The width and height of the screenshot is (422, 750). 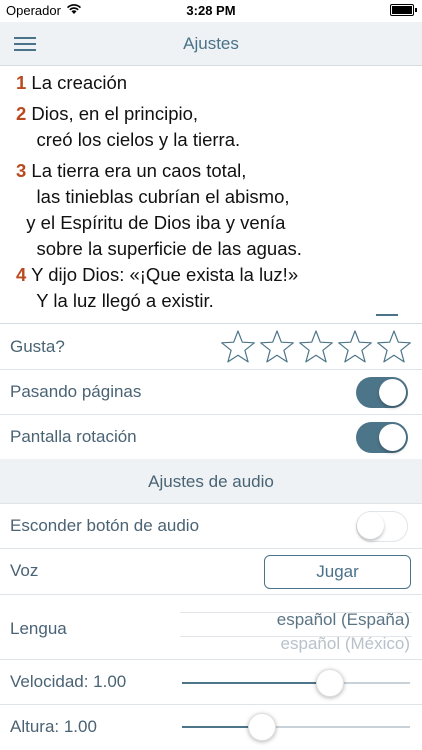 I want to click on section-title: Ajustes de audio, so click(x=211, y=481).